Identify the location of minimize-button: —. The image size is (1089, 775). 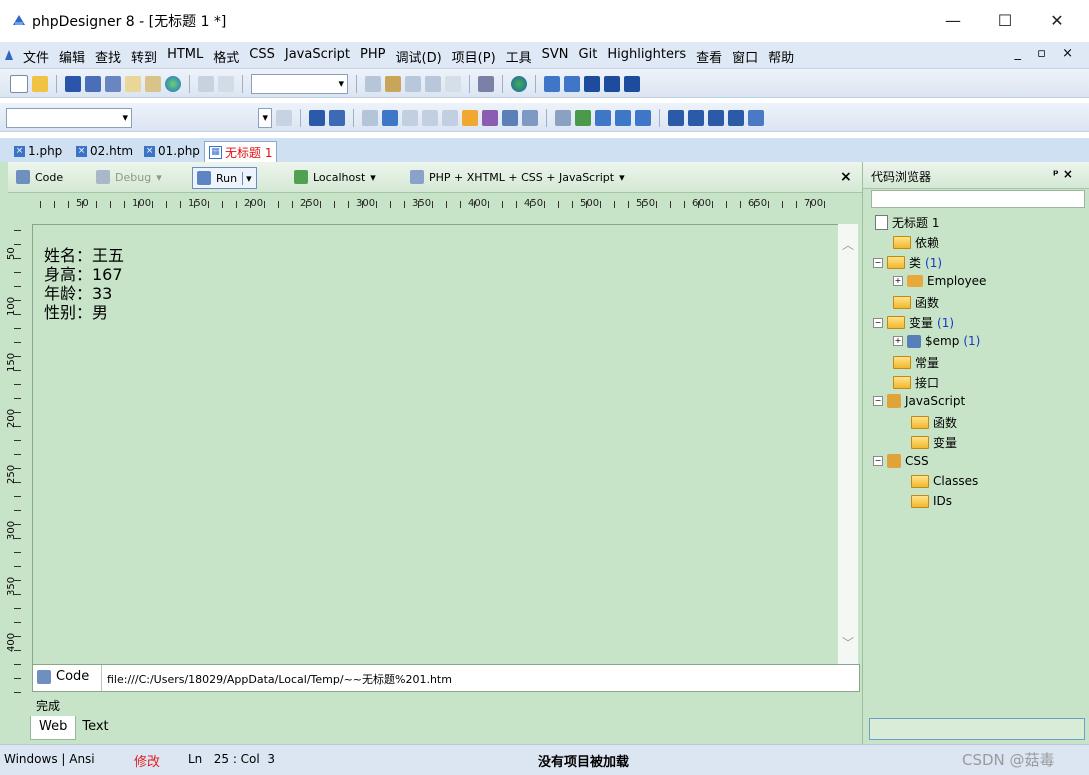
(953, 21).